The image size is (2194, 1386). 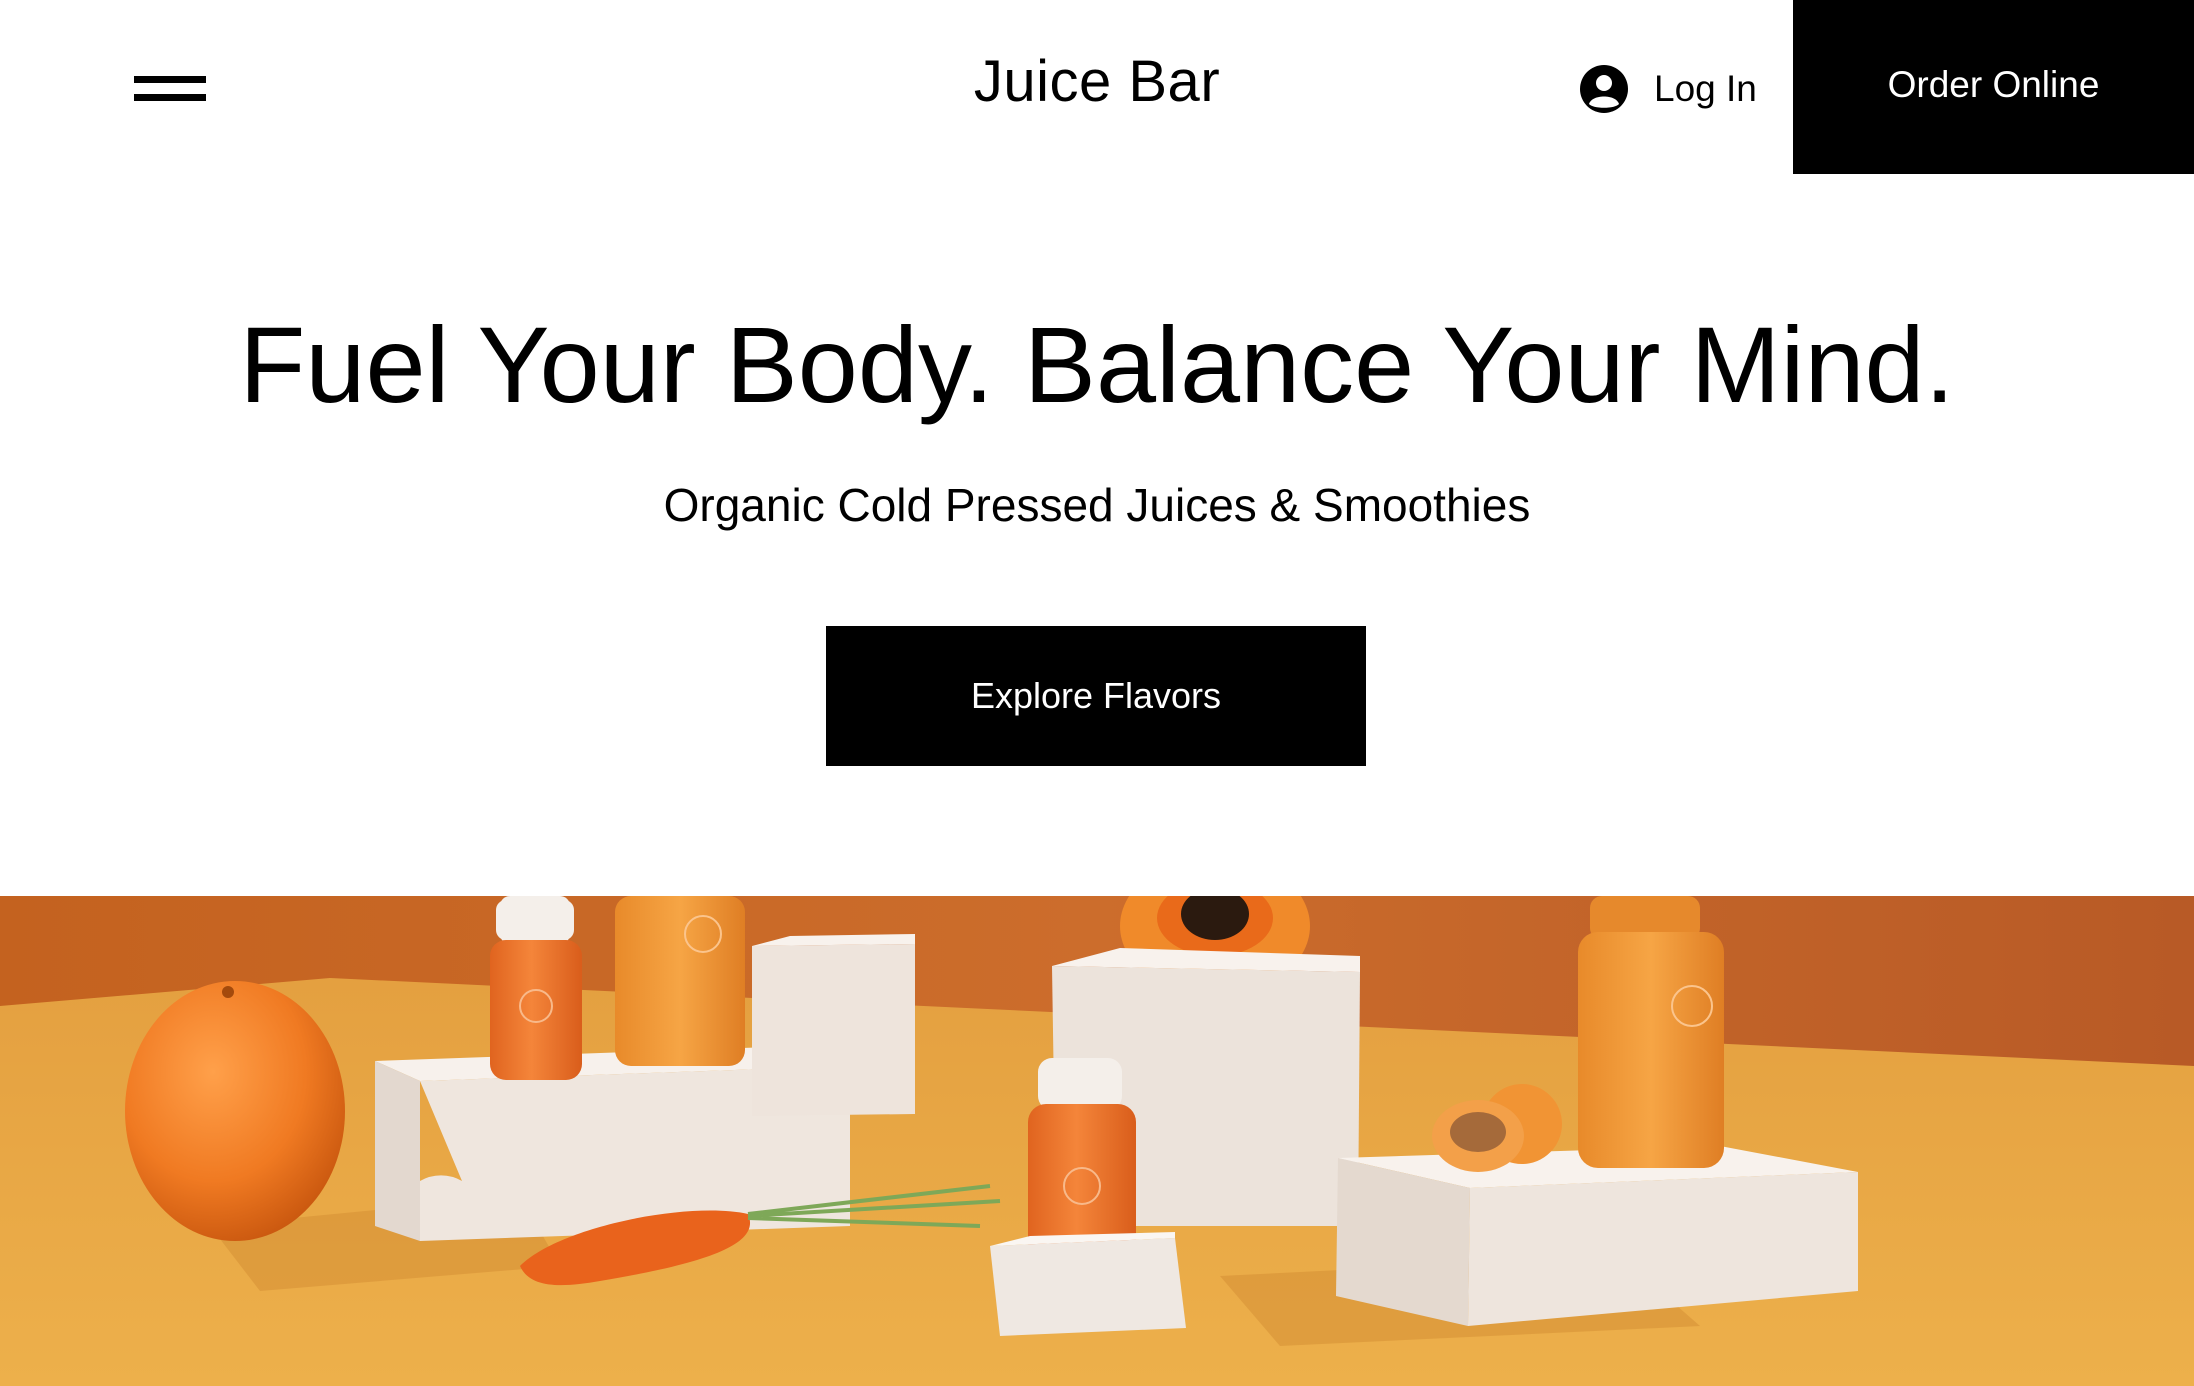 What do you see at coordinates (1604, 89) in the screenshot?
I see `user-avatar-icon` at bounding box center [1604, 89].